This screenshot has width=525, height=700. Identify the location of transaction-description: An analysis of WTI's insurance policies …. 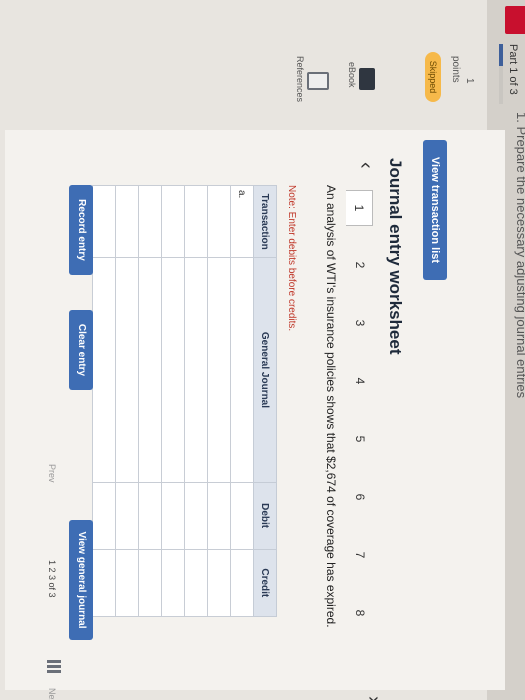
(331, 406).